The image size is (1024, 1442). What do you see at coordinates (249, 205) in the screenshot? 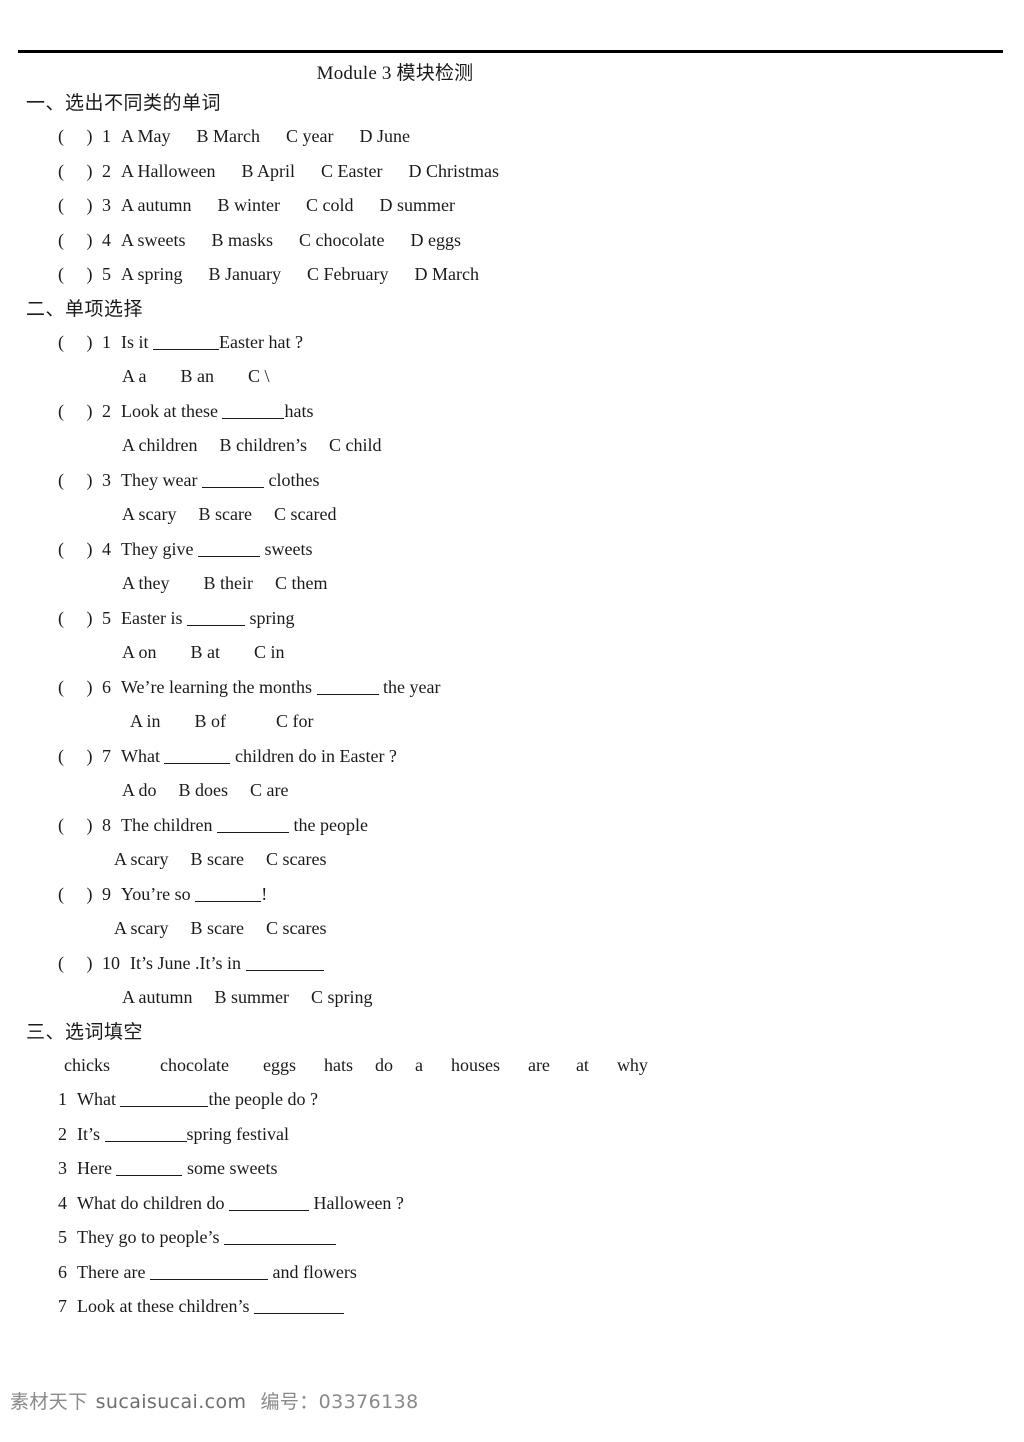
I see `option-b: B winter` at bounding box center [249, 205].